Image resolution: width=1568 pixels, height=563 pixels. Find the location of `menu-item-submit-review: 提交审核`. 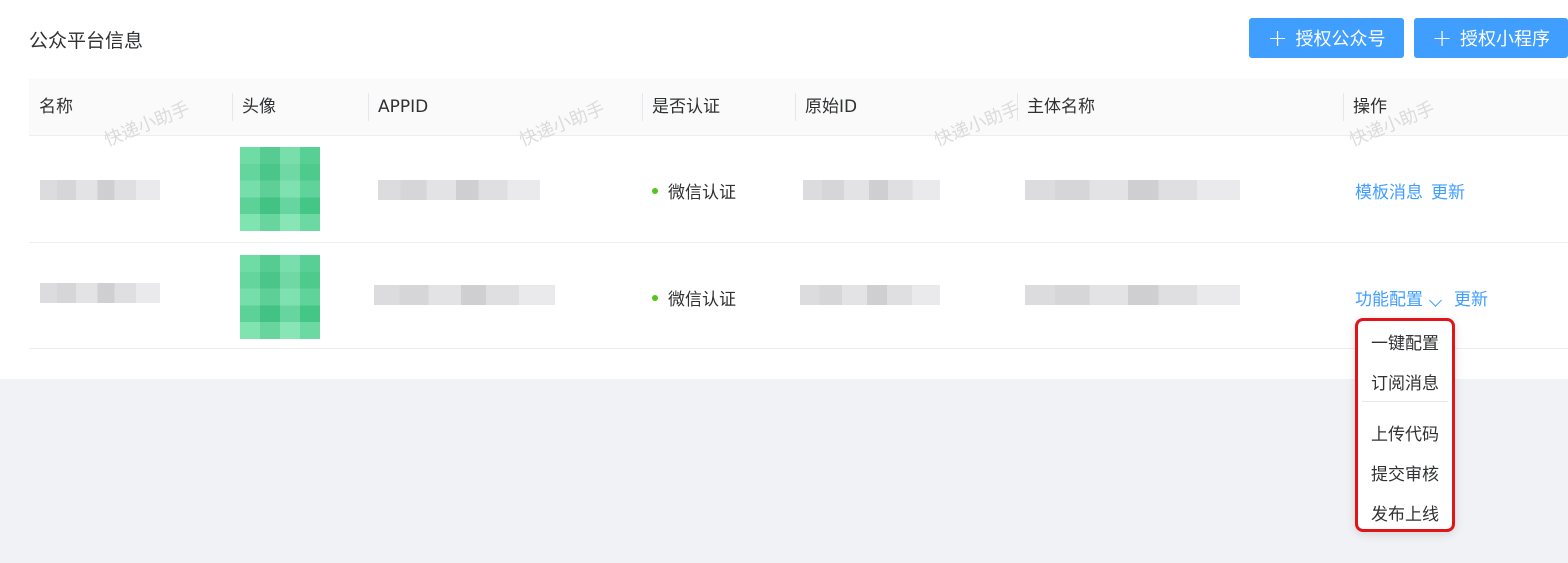

menu-item-submit-review: 提交审核 is located at coordinates (1405, 472).